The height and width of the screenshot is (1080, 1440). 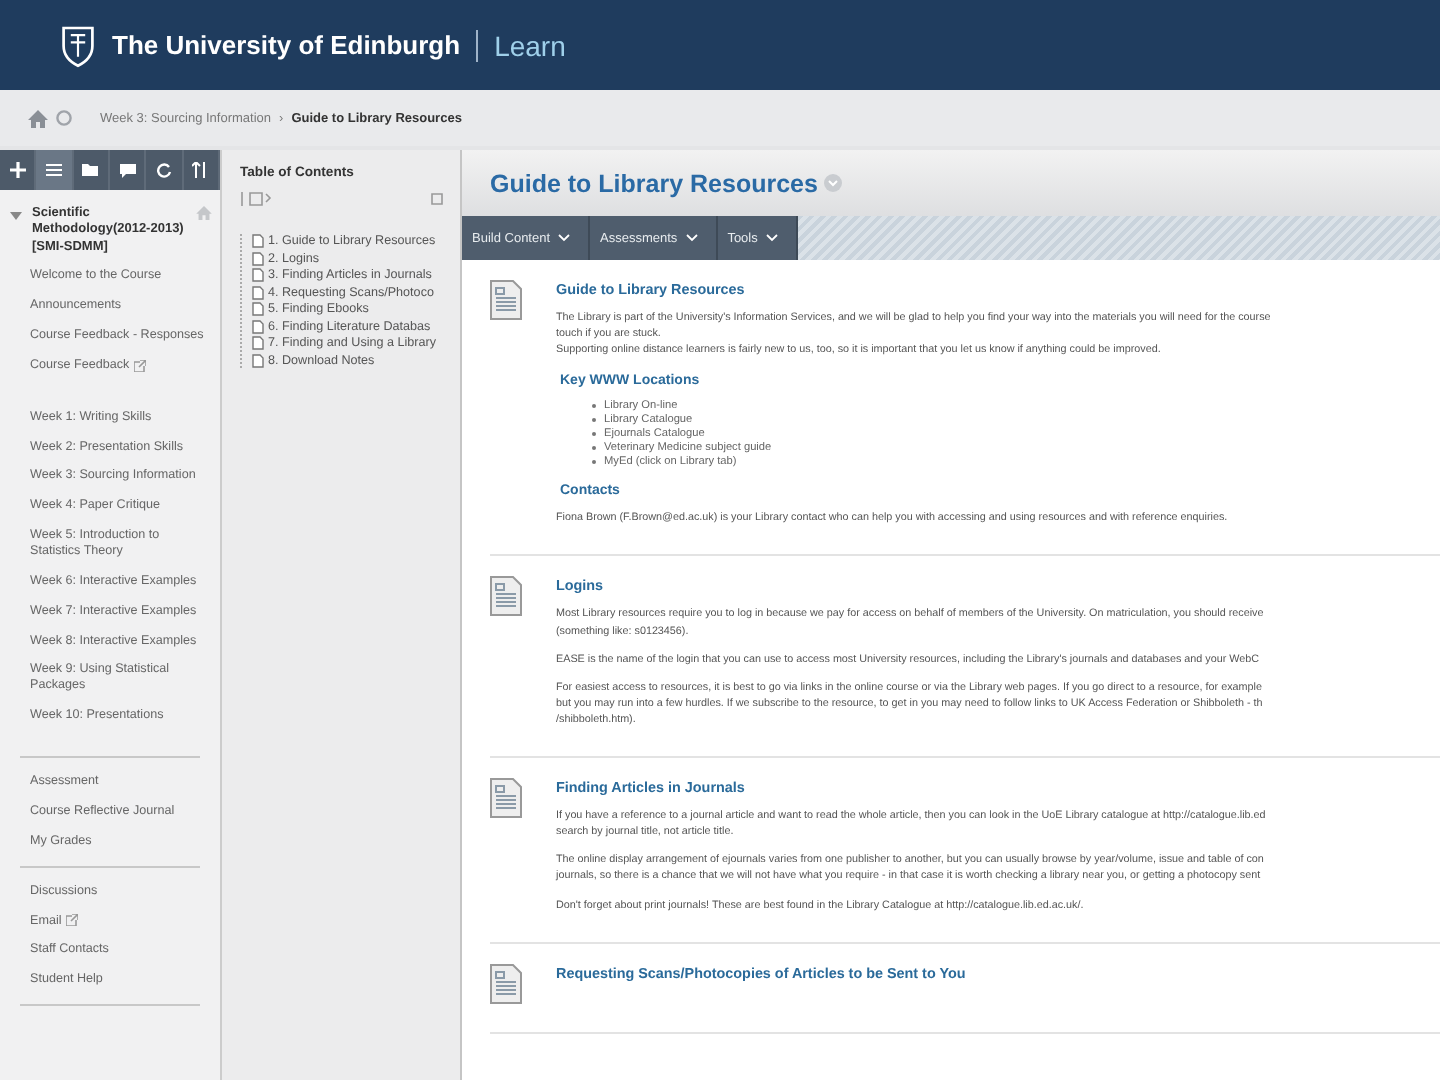 What do you see at coordinates (16, 216) in the screenshot?
I see `expand-triangle-icon` at bounding box center [16, 216].